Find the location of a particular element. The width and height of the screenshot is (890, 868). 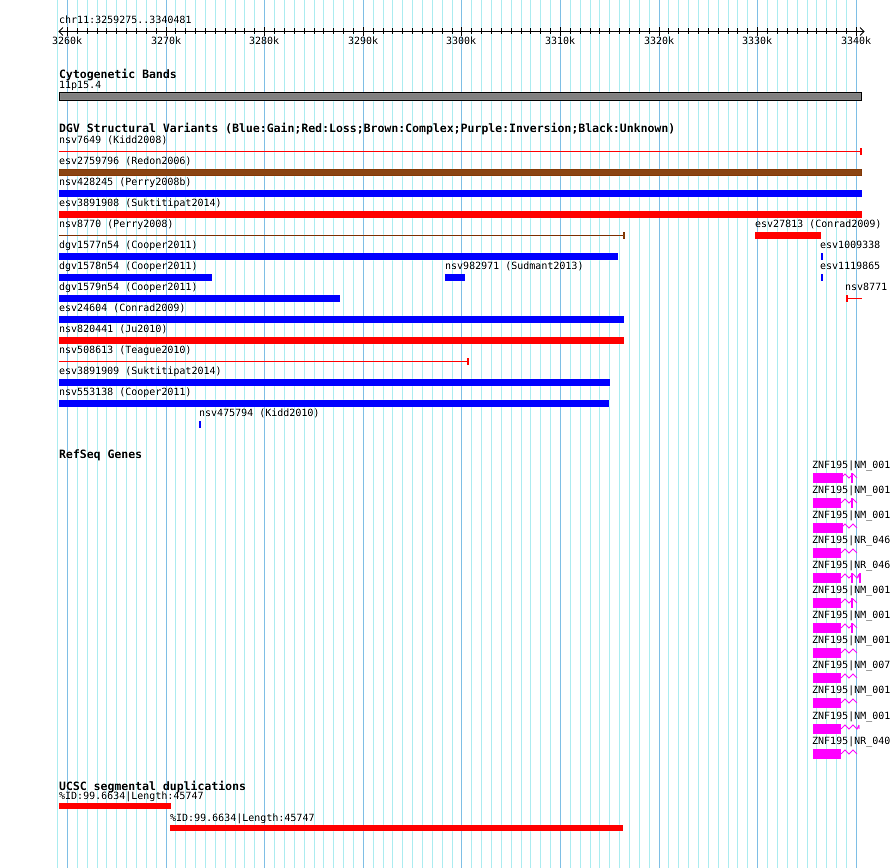

track-title: DGV Structural Variants (Blue:Gain;Red:Loss;Brown:Complex;Purple:Inversion;Black:Unknown) is located at coordinates (367, 128).